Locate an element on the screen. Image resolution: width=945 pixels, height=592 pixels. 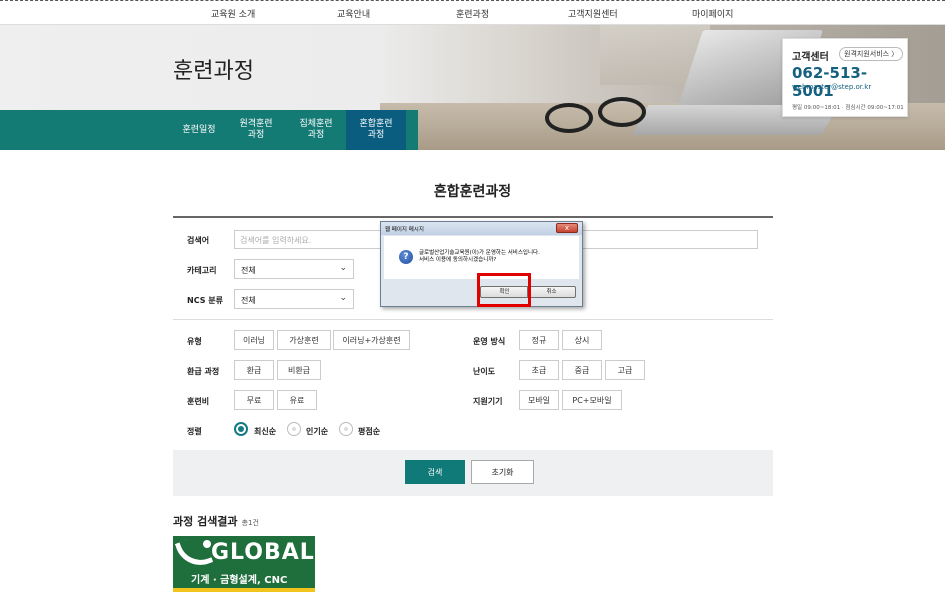
email-link: webmaster@step.or.kr is located at coordinates (831, 87).